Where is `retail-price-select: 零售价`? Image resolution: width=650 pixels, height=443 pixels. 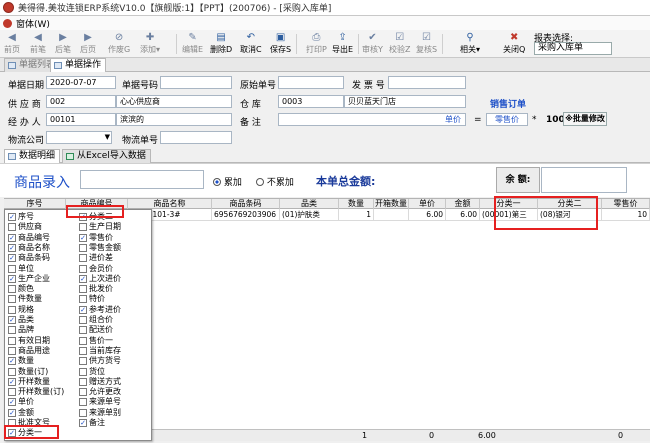 retail-price-select: 零售价 is located at coordinates (507, 119).